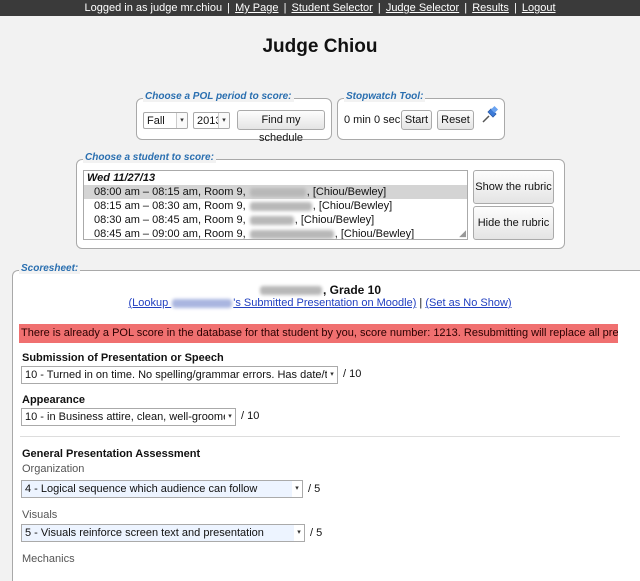  I want to click on stopwatch-legend: Stopwatch Tool:, so click(385, 96).